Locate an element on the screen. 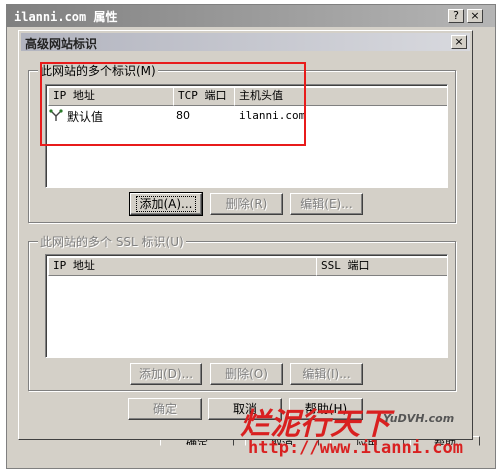  ok-button: 确定 is located at coordinates (165, 409).